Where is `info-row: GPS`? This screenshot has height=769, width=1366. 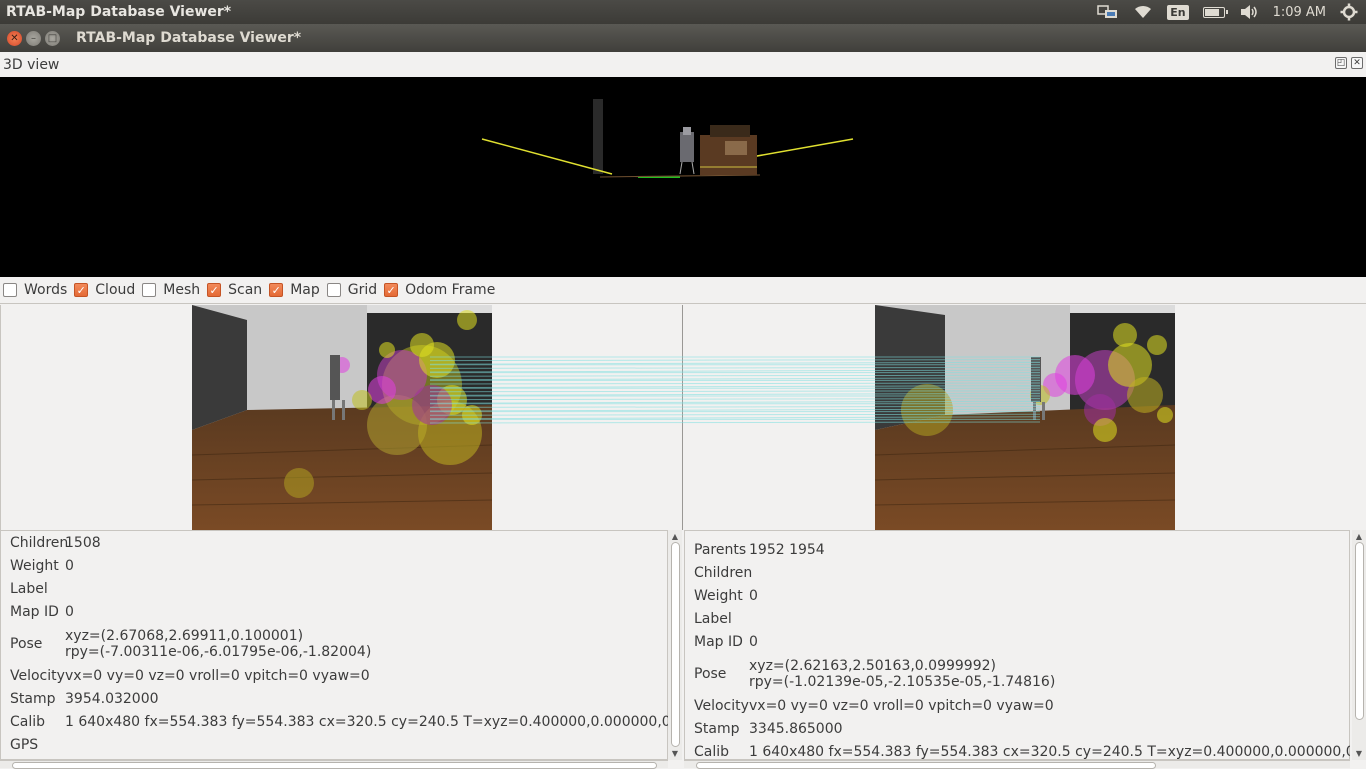
info-row: GPS is located at coordinates (334, 744).